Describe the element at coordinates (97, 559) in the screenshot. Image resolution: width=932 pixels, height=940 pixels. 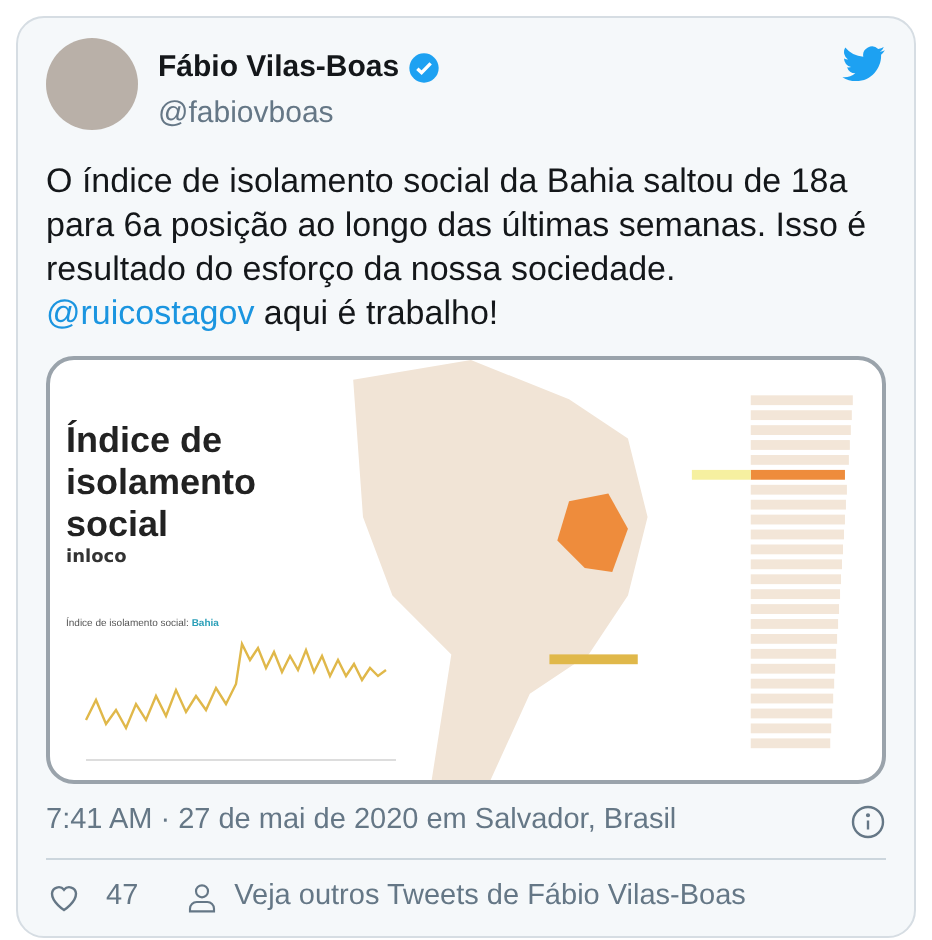
I see `media-subtitle: inloco` at that location.